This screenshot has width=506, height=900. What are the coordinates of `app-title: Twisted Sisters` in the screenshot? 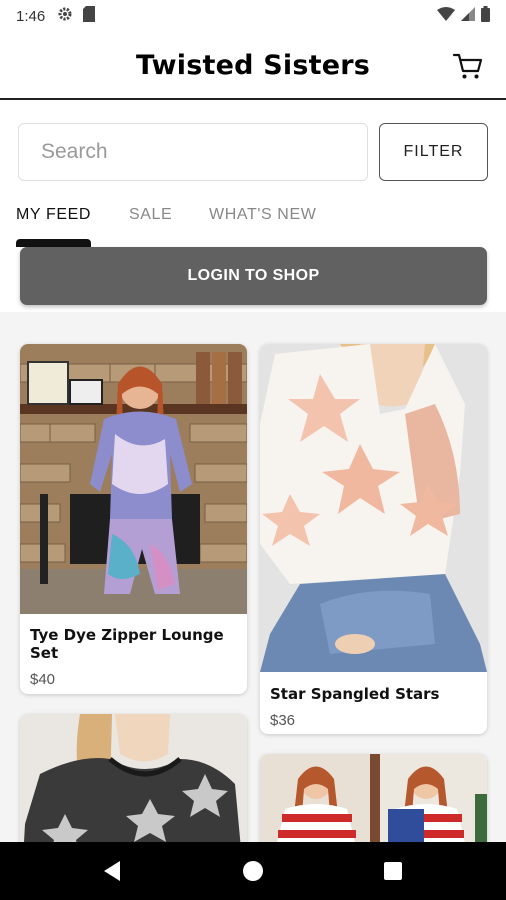 It's located at (253, 65).